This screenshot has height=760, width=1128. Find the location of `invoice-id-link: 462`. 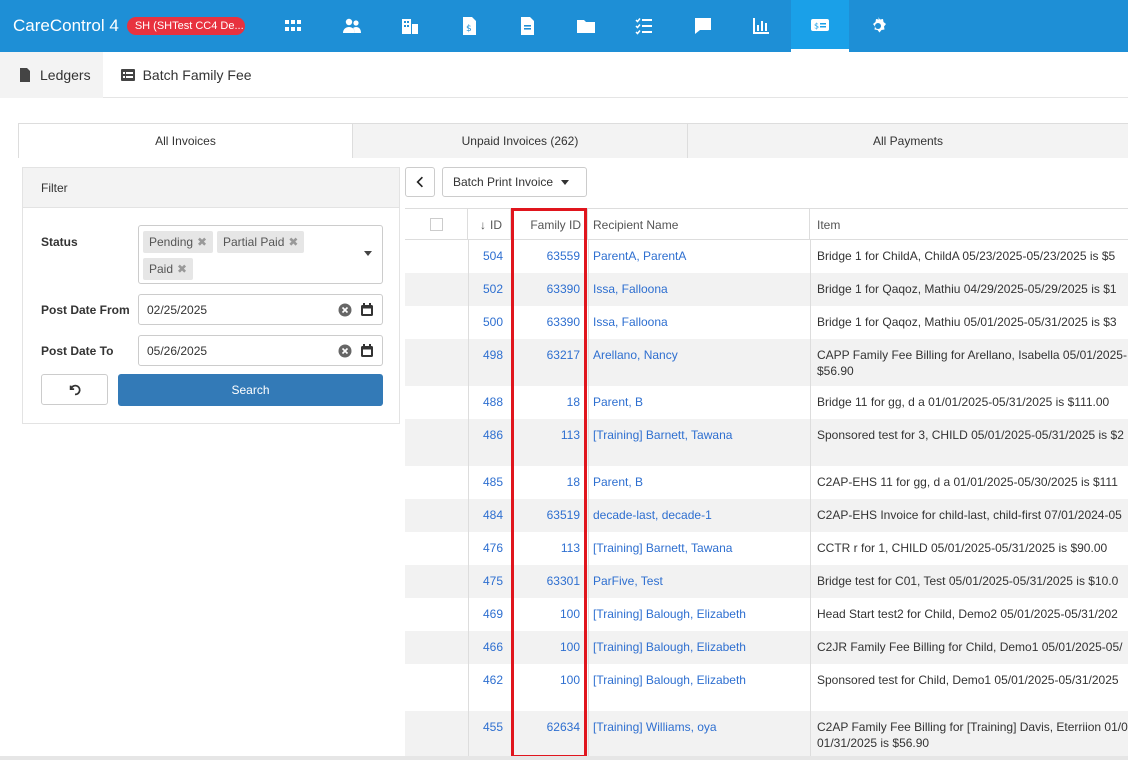

invoice-id-link: 462 is located at coordinates (489, 687).